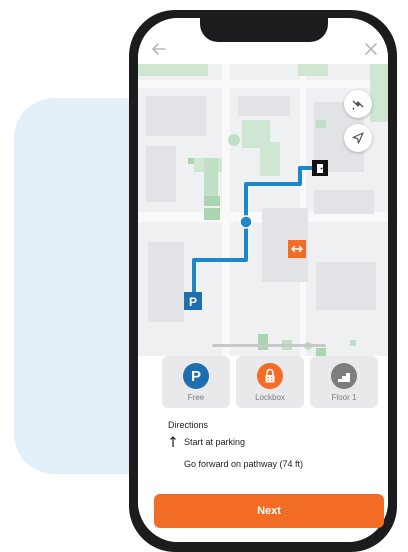 The image size is (408, 552). What do you see at coordinates (270, 376) in the screenshot?
I see `lockbox-icon` at bounding box center [270, 376].